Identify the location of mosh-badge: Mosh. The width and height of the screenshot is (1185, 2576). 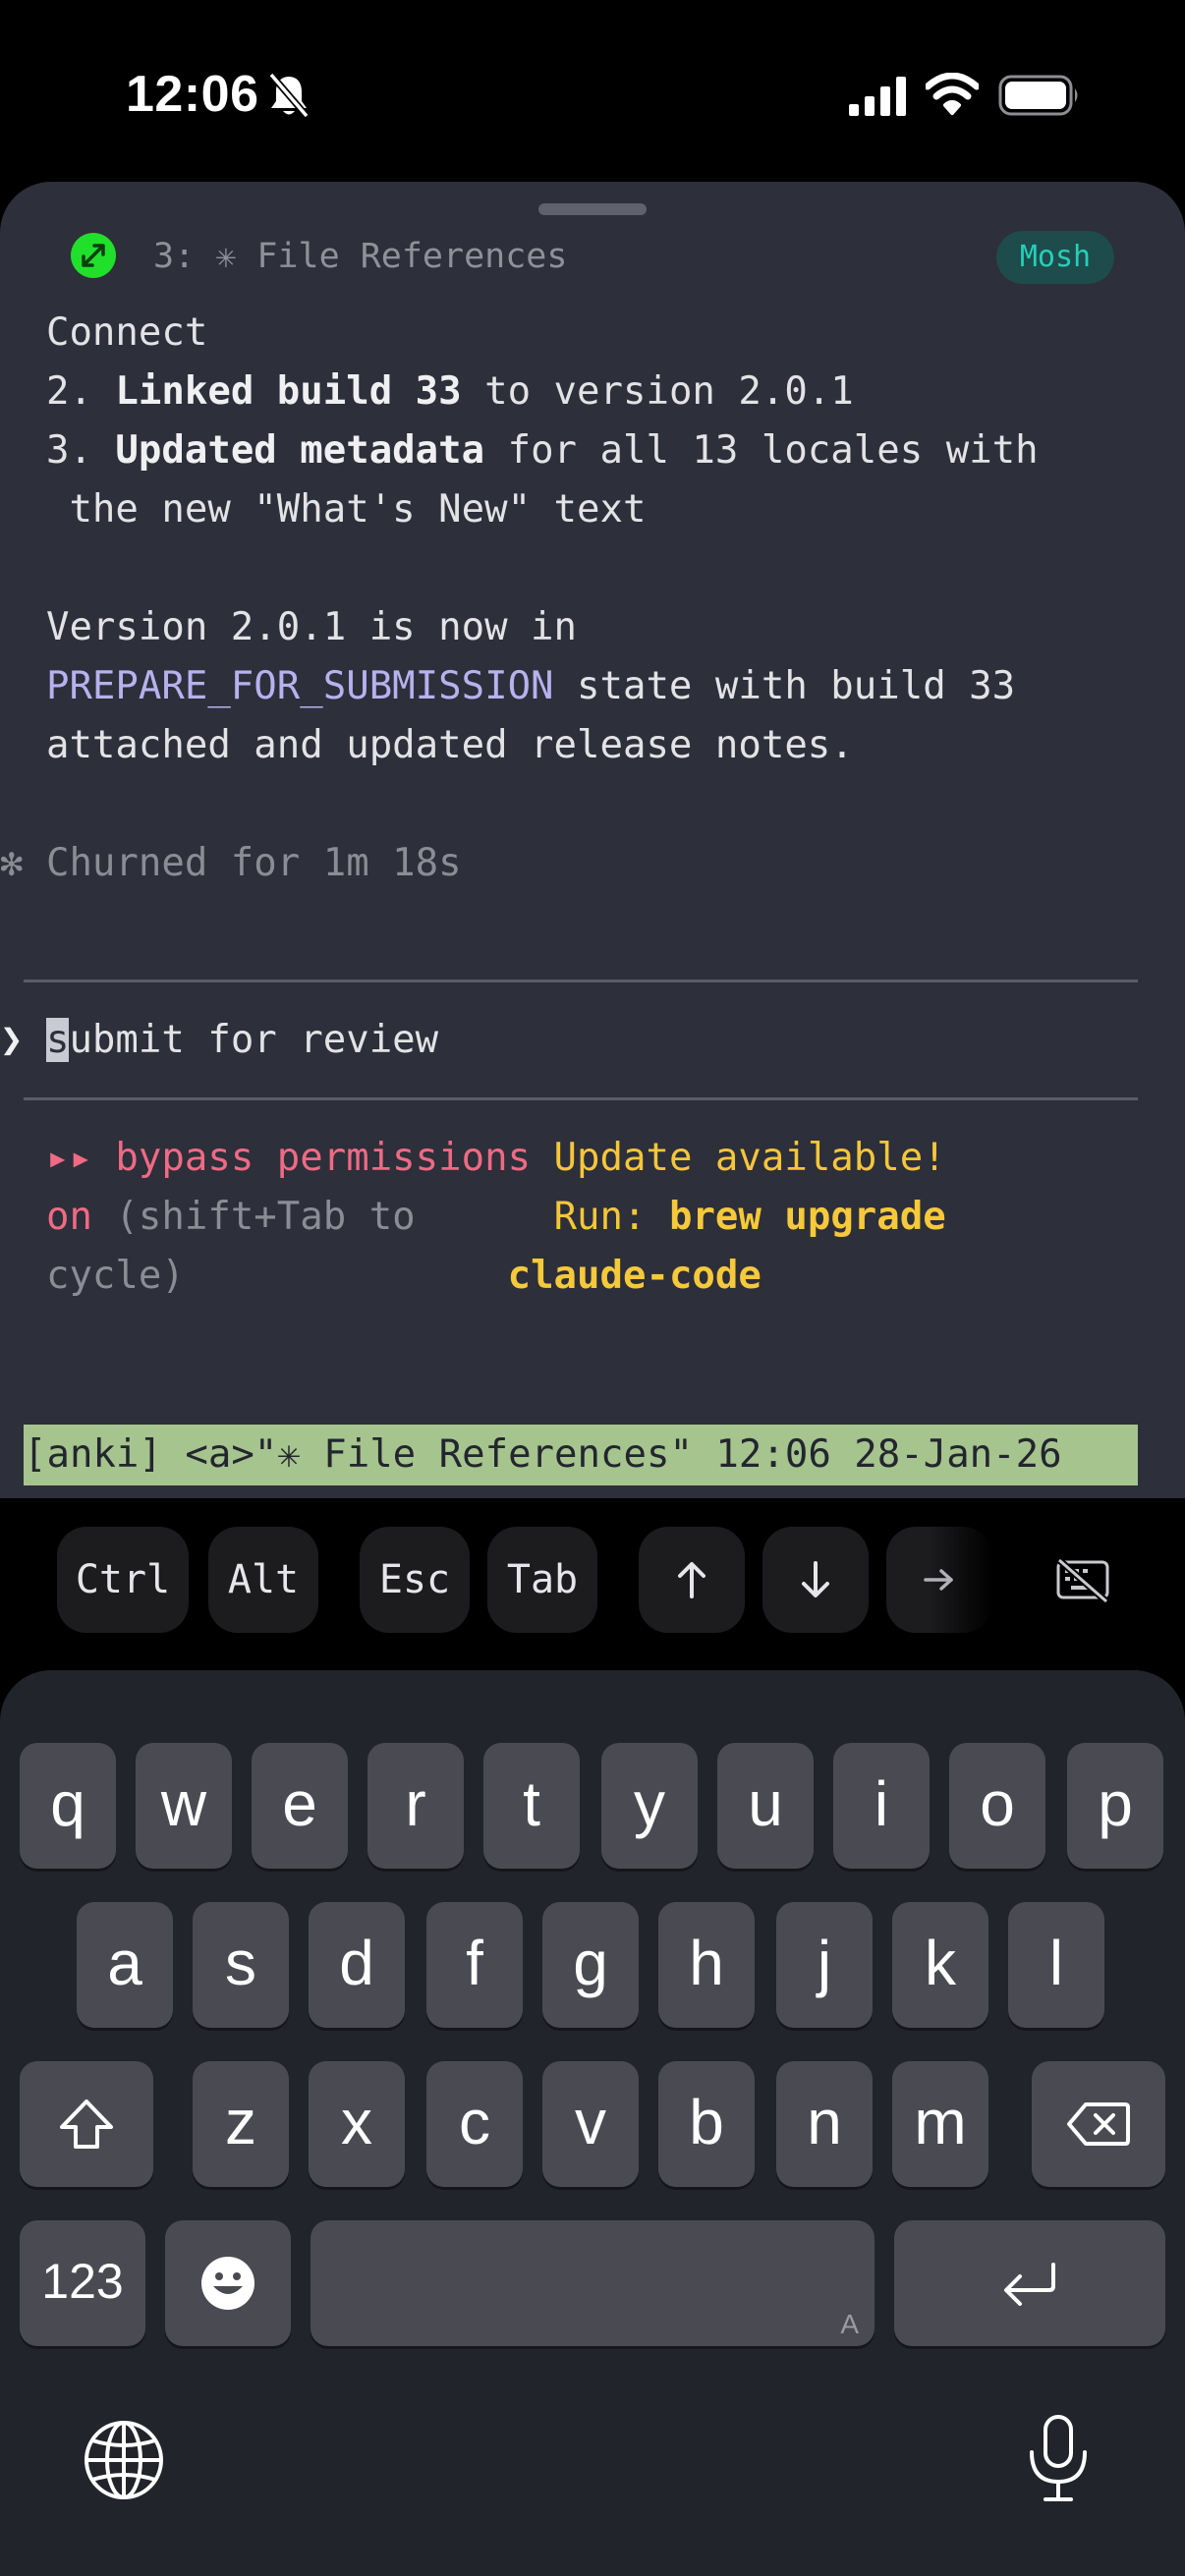
(1055, 257).